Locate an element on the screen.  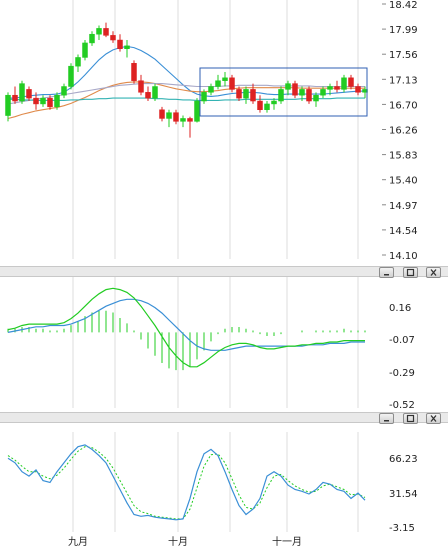
price-axis-tick-label: 14.54 is located at coordinates (403, 231).